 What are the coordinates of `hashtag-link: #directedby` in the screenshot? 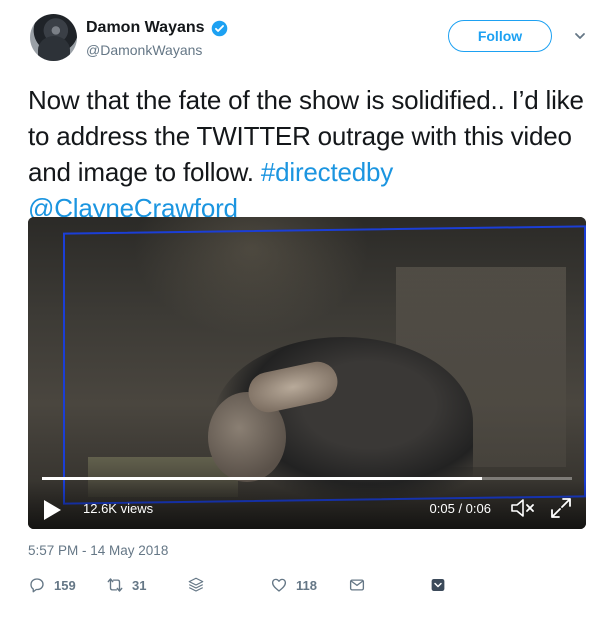 It's located at (327, 172).